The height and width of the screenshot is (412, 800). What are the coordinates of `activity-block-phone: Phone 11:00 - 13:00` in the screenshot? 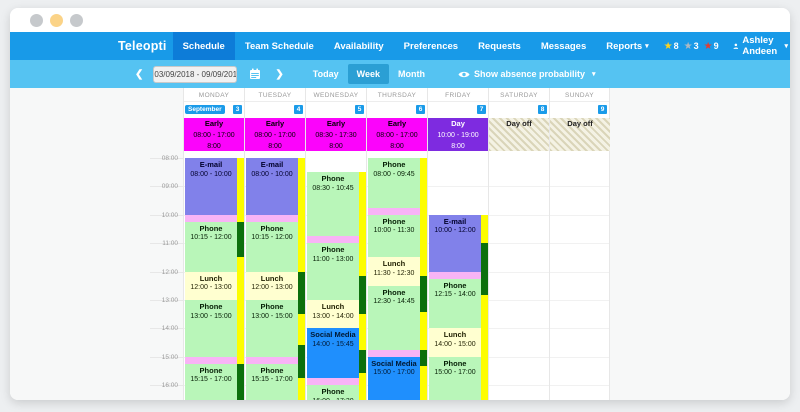 It's located at (333, 271).